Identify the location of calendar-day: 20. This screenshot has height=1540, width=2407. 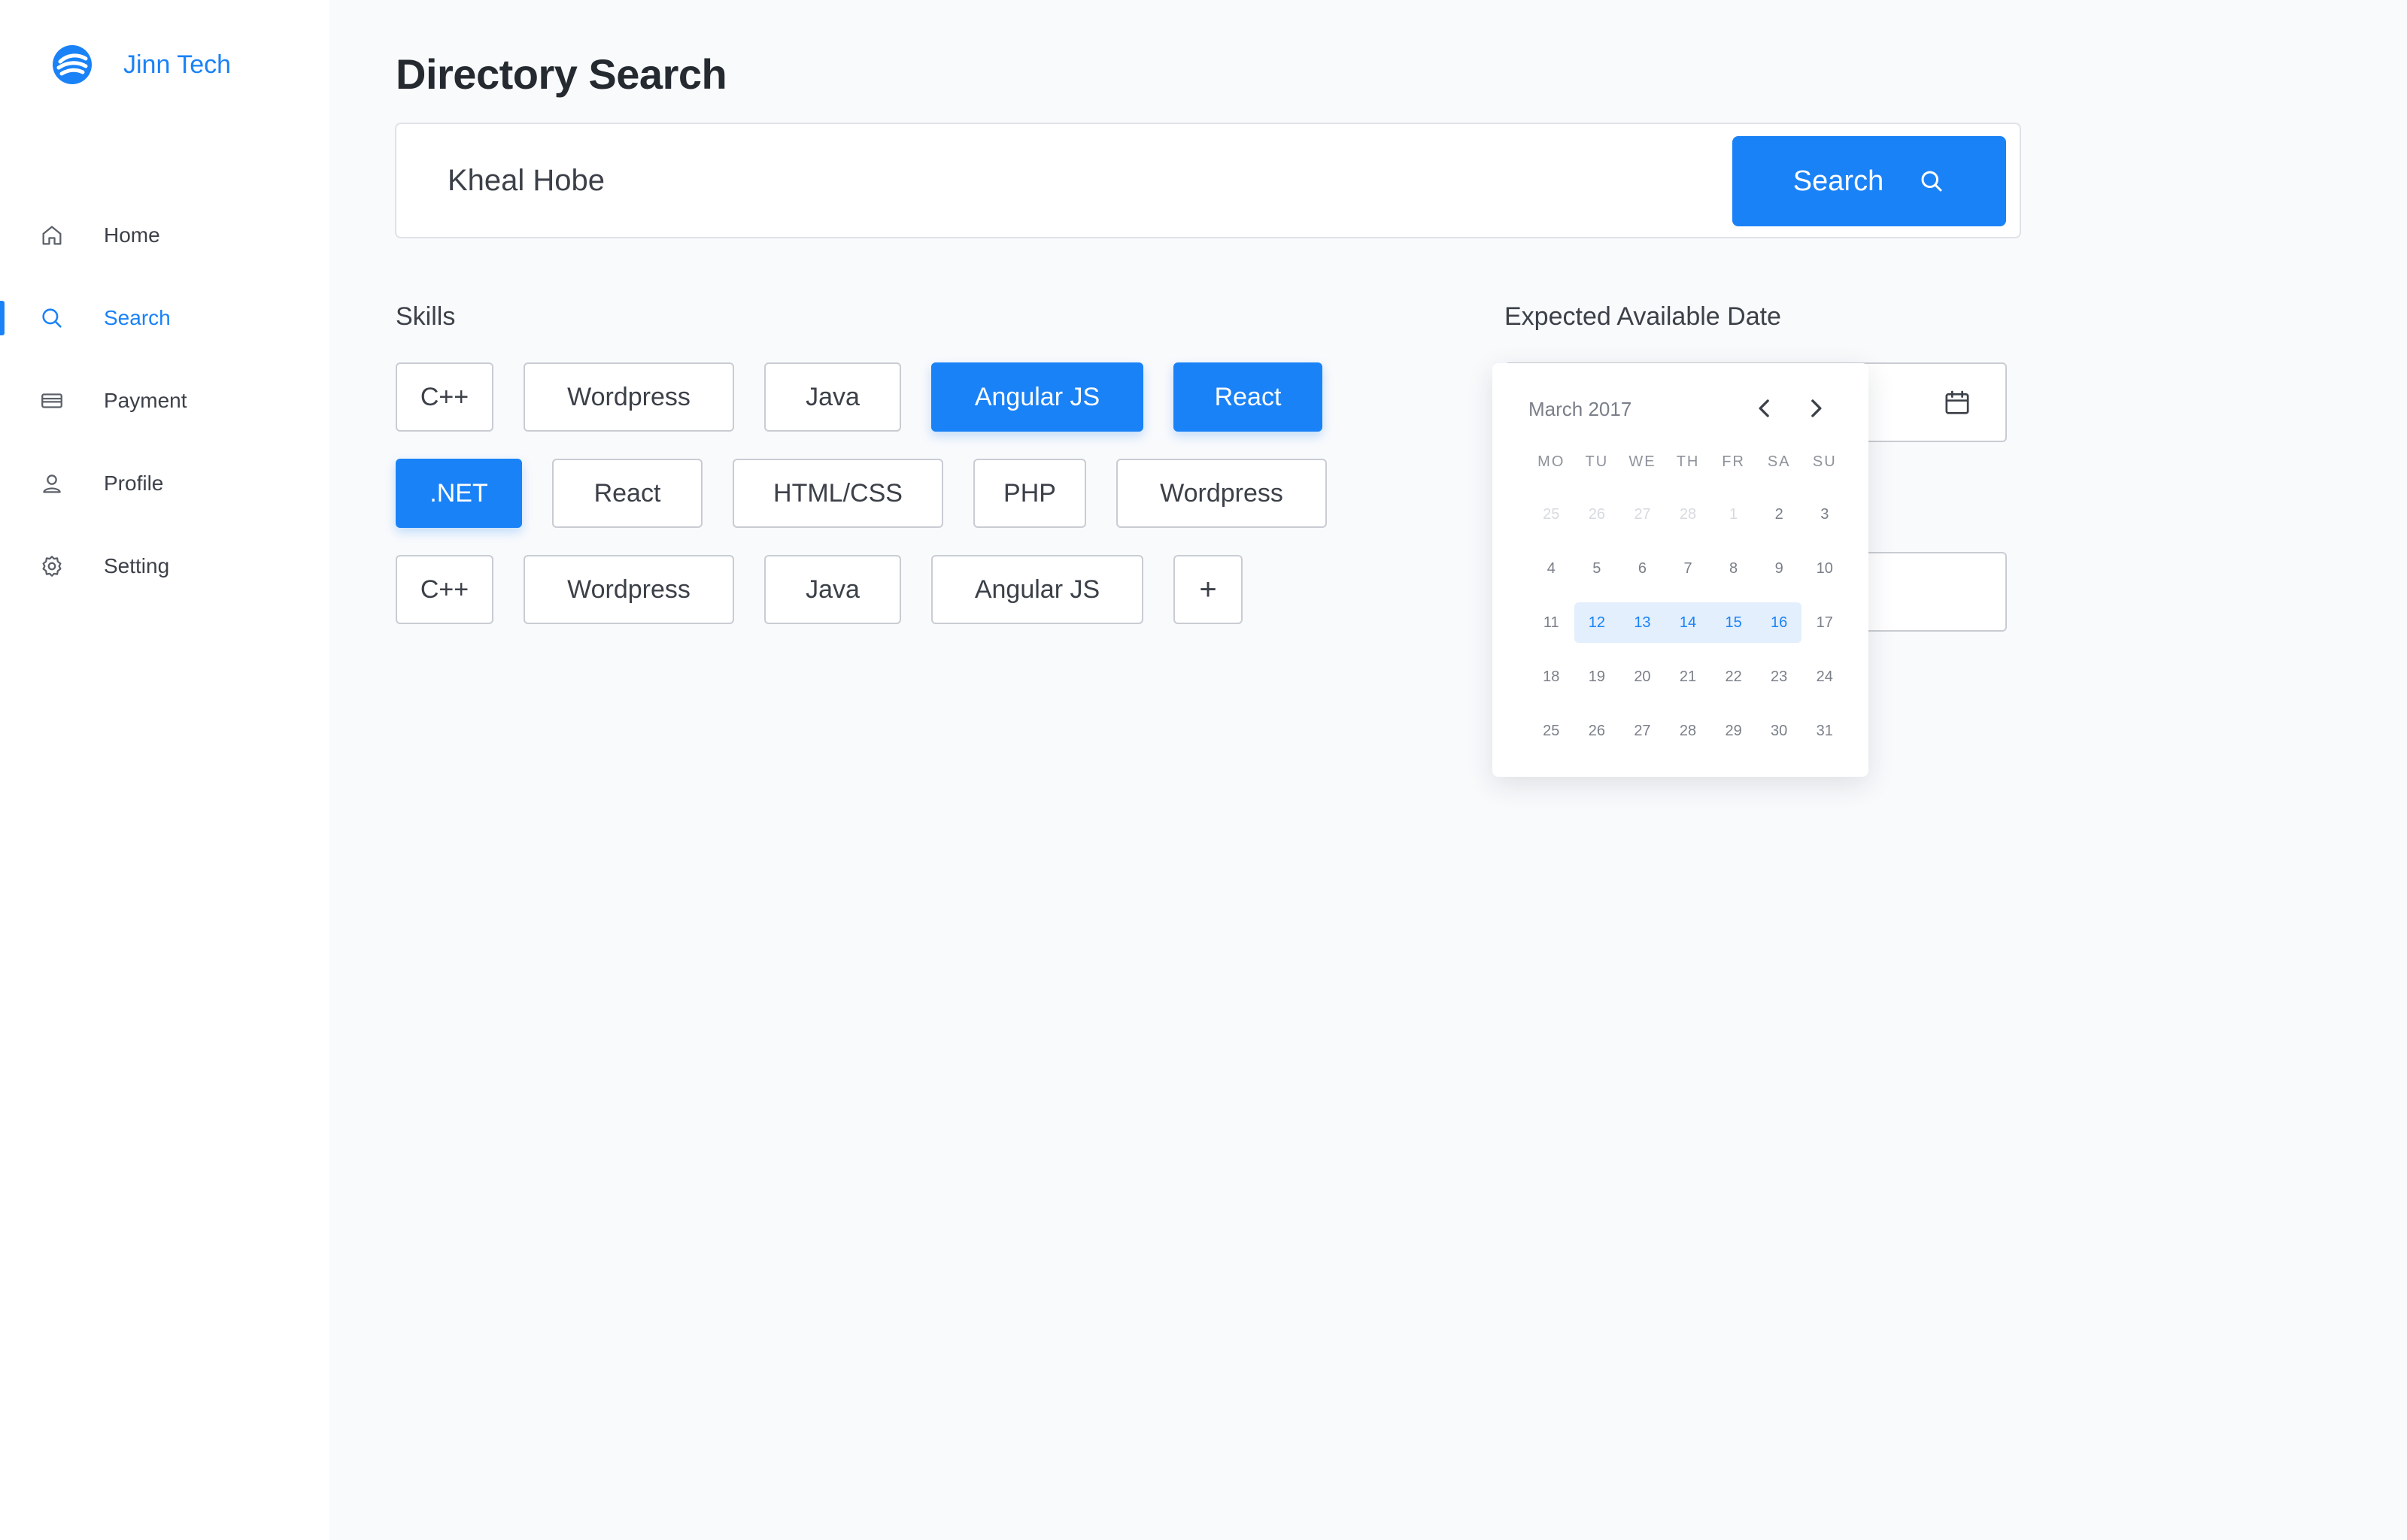
(1642, 676).